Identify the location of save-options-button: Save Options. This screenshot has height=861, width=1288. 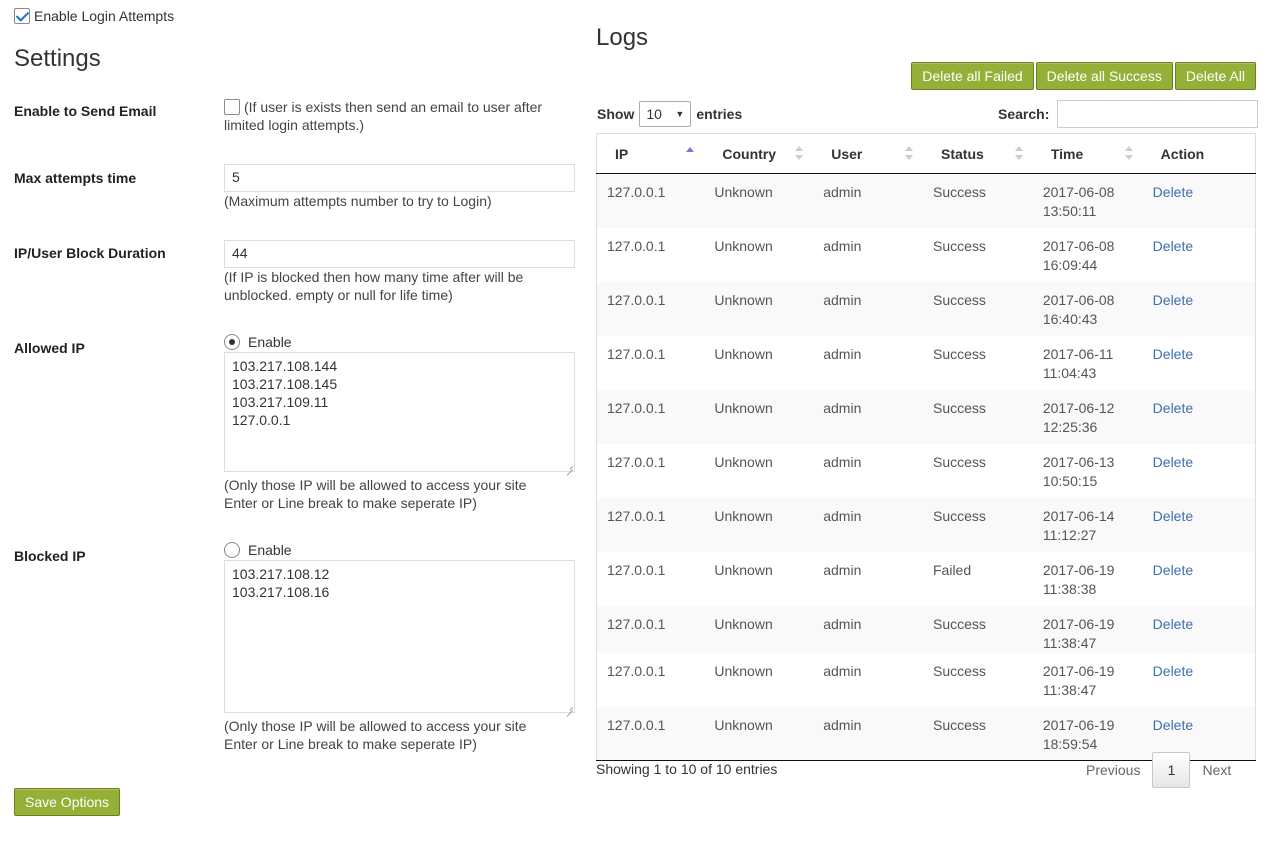
(67, 802).